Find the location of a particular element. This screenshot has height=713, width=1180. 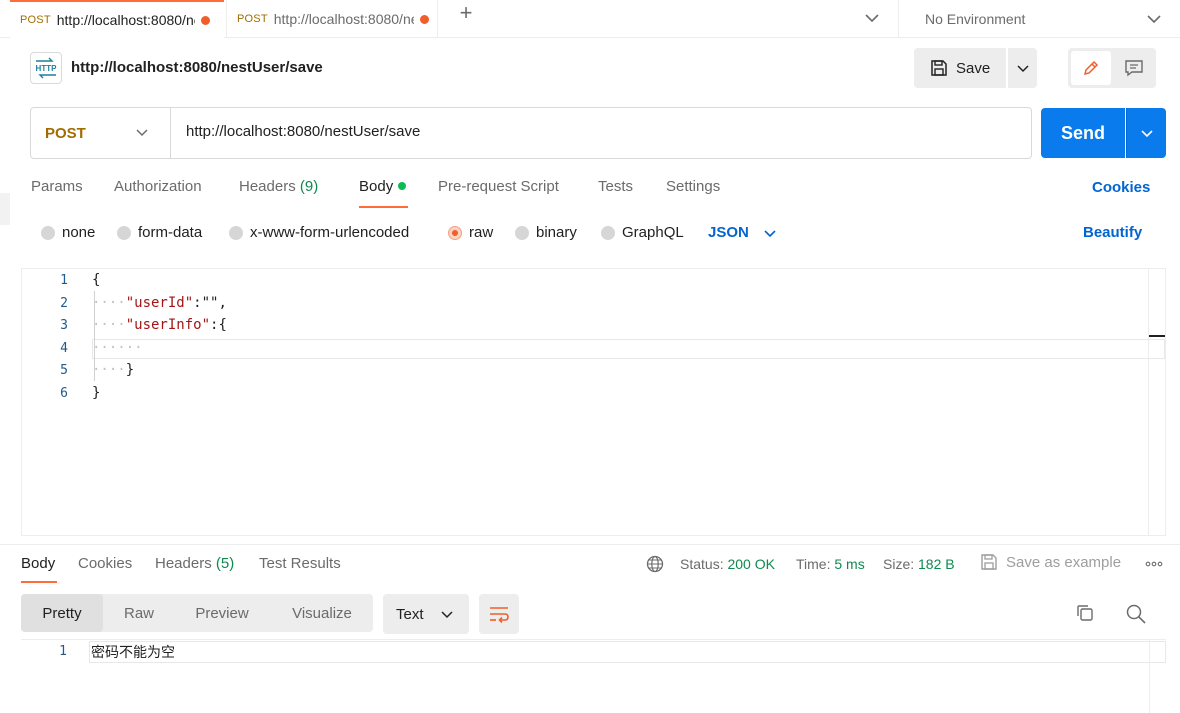

http-request-icon: HTTP is located at coordinates (46, 68).